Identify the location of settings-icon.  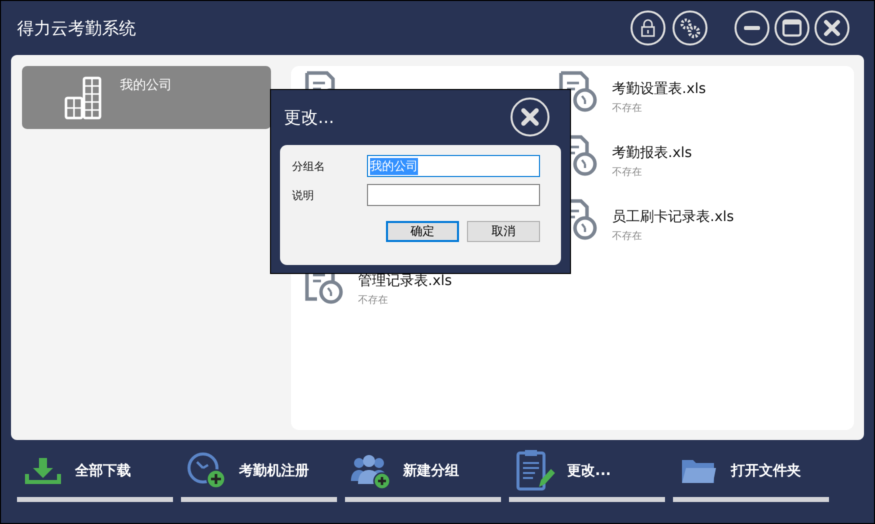
(690, 28).